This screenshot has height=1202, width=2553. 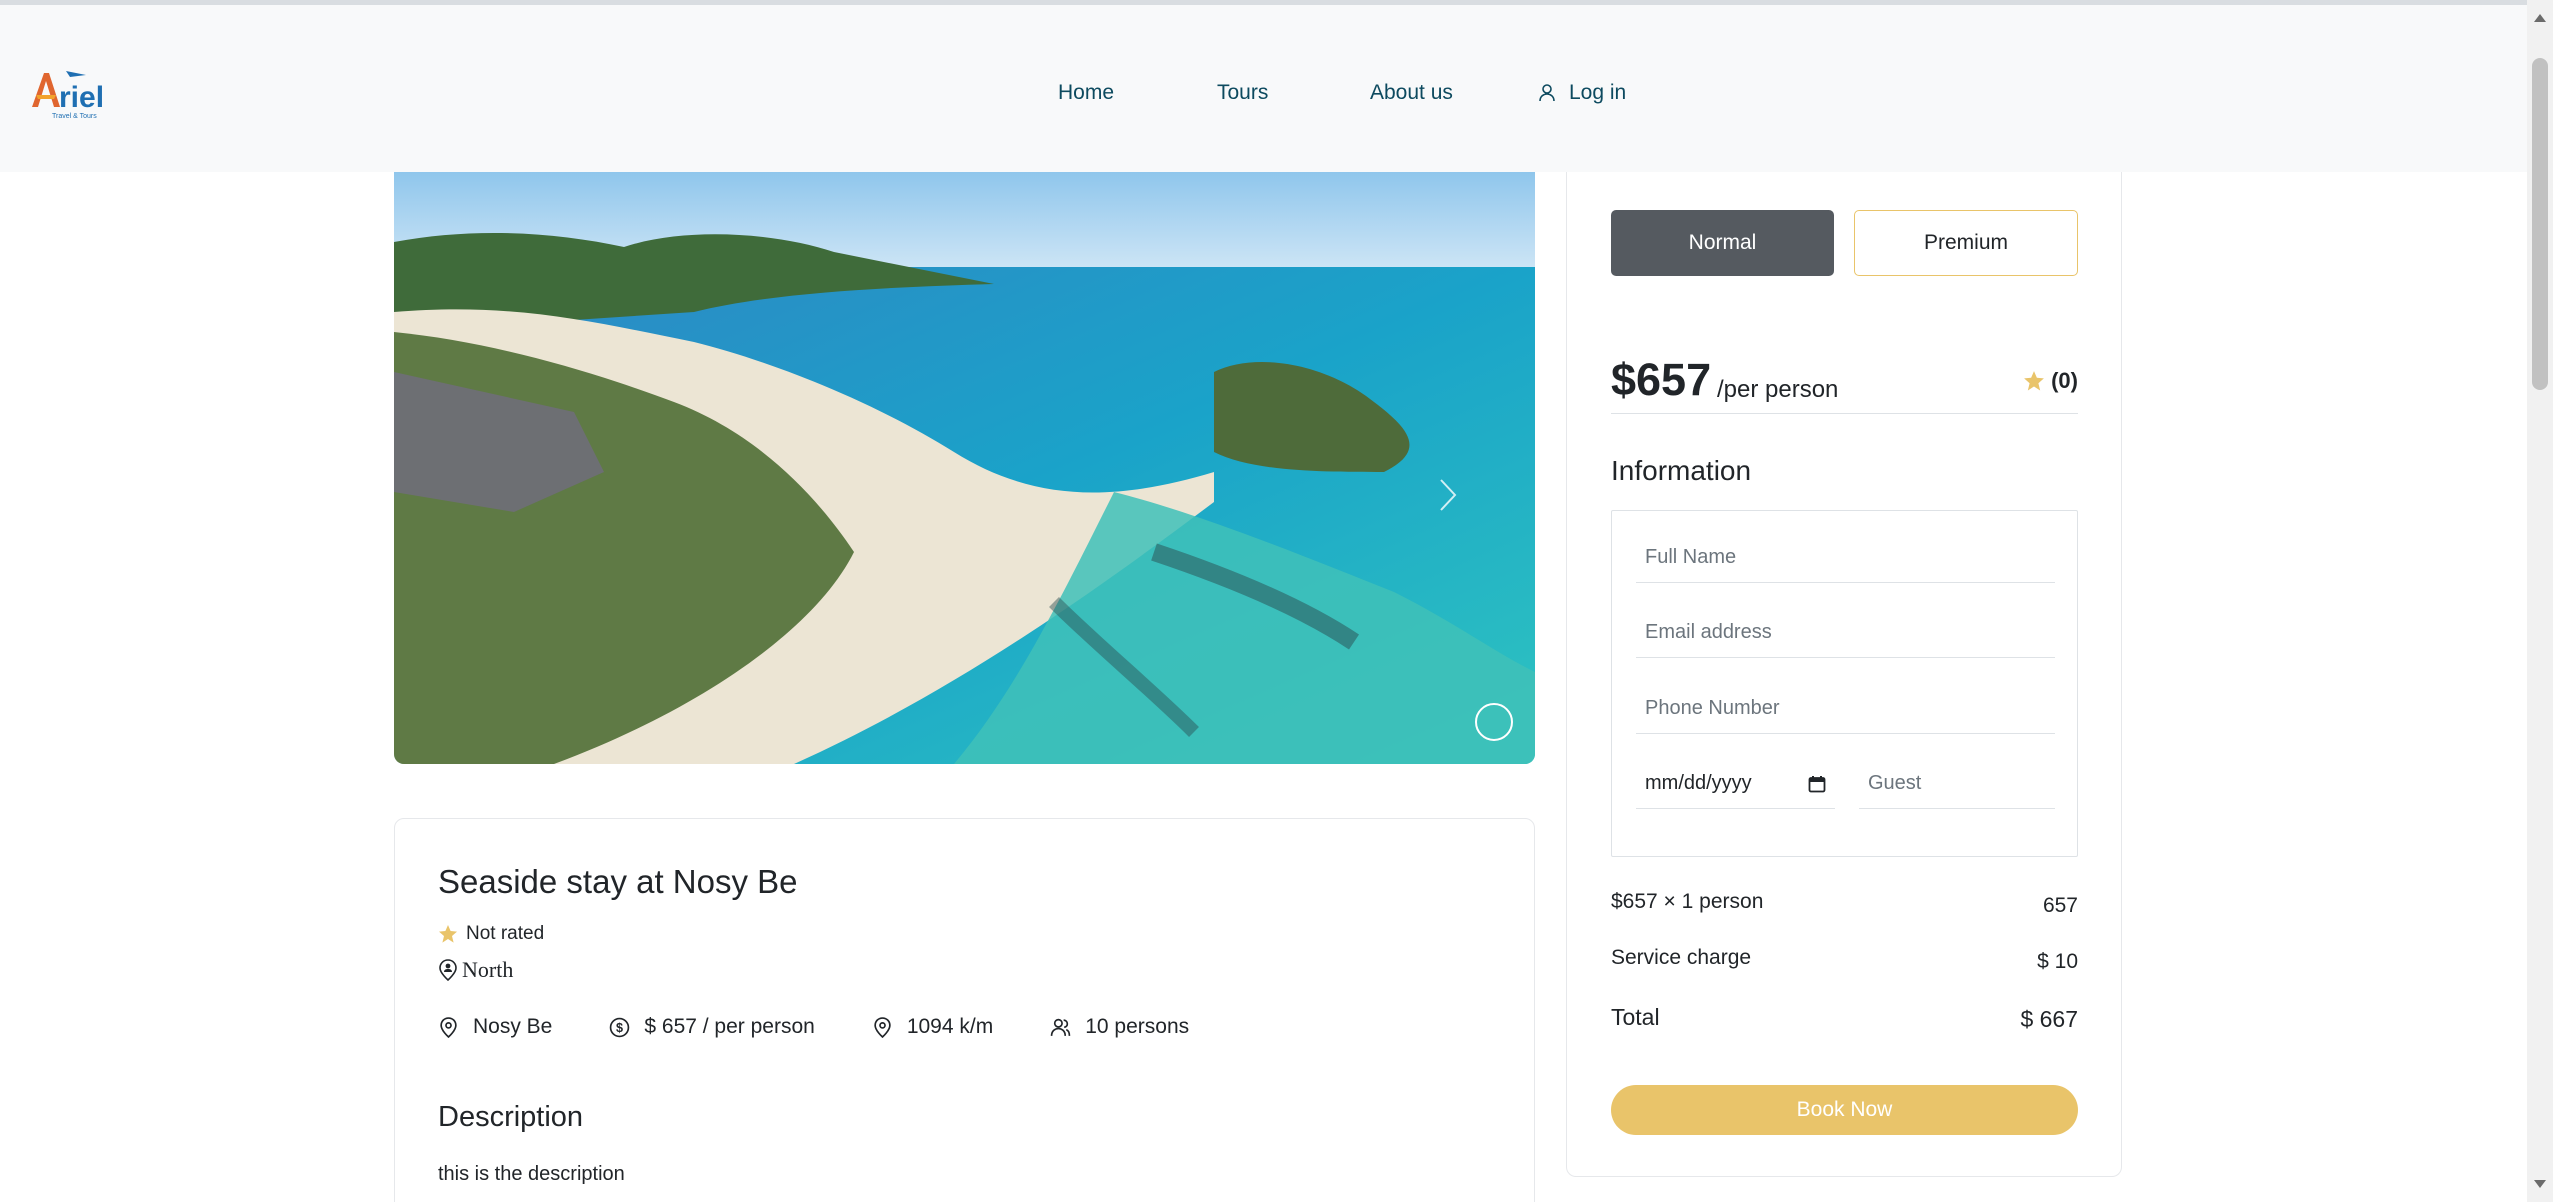 I want to click on description-text: this is the description, so click(x=531, y=1174).